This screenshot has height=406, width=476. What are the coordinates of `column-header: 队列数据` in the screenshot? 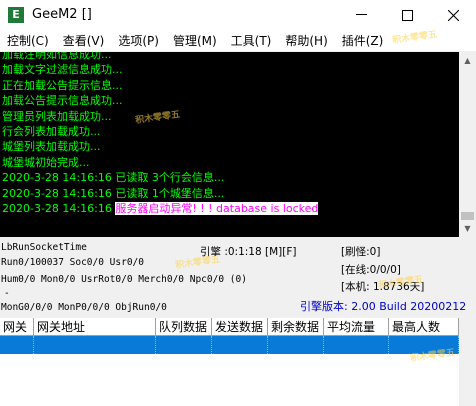 It's located at (184, 327).